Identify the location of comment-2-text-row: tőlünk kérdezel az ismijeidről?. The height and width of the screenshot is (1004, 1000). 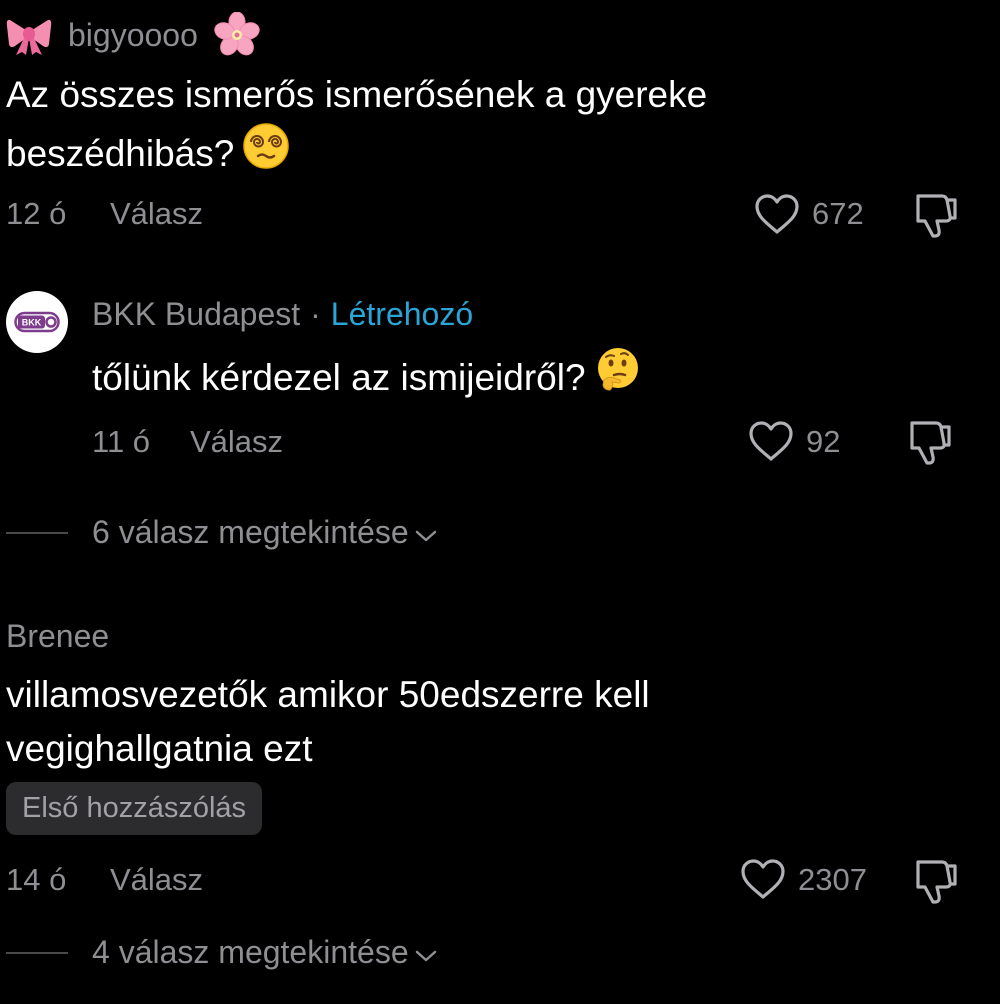
(367, 377).